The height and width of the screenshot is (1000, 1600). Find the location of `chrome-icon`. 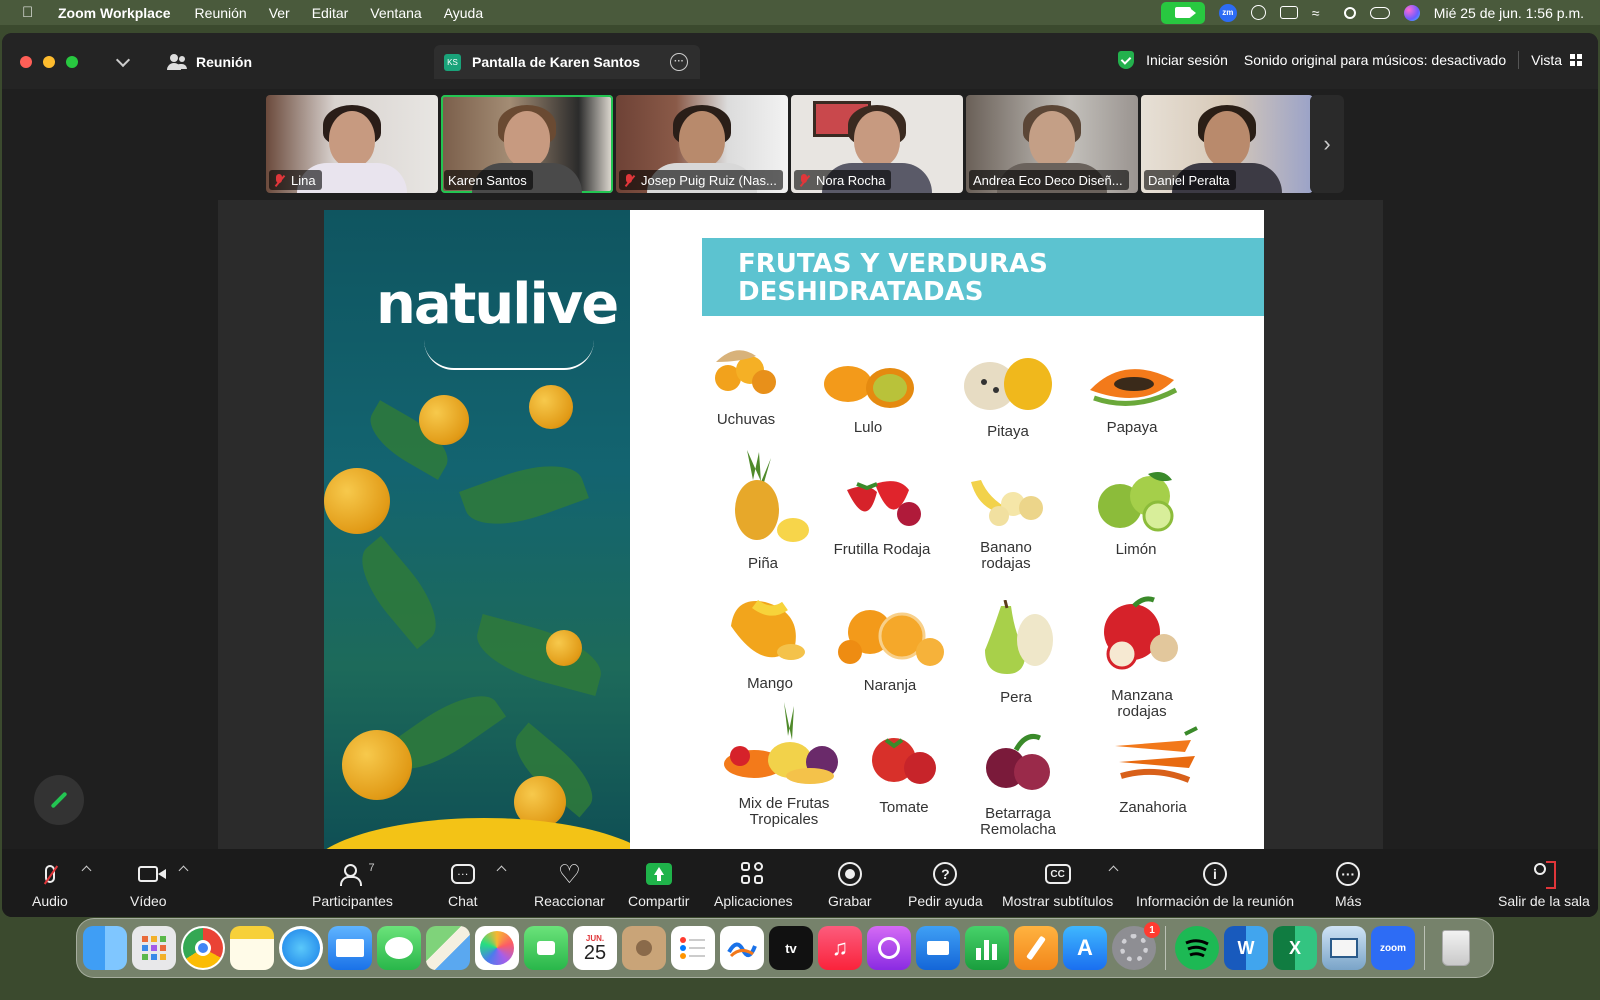

chrome-icon is located at coordinates (203, 948).